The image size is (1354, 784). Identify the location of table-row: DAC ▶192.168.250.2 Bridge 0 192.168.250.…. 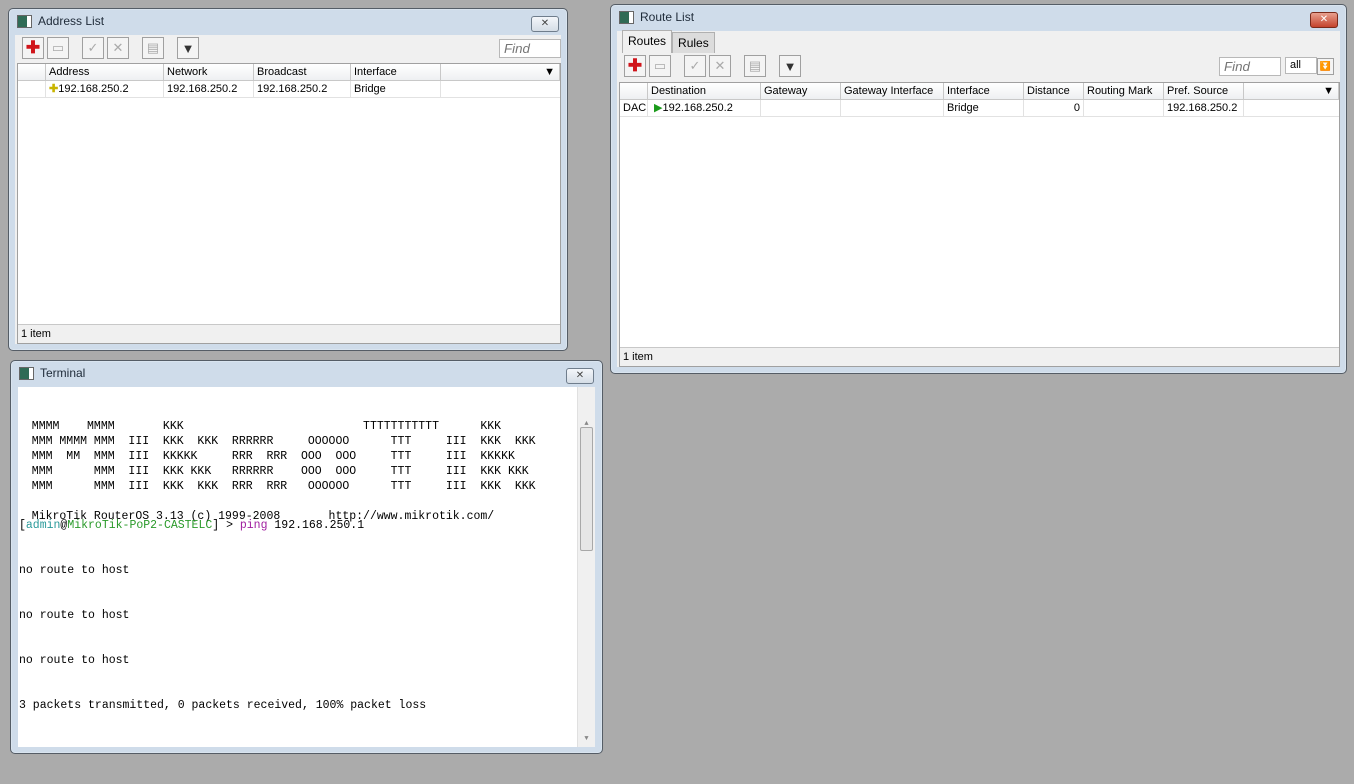
(979, 108).